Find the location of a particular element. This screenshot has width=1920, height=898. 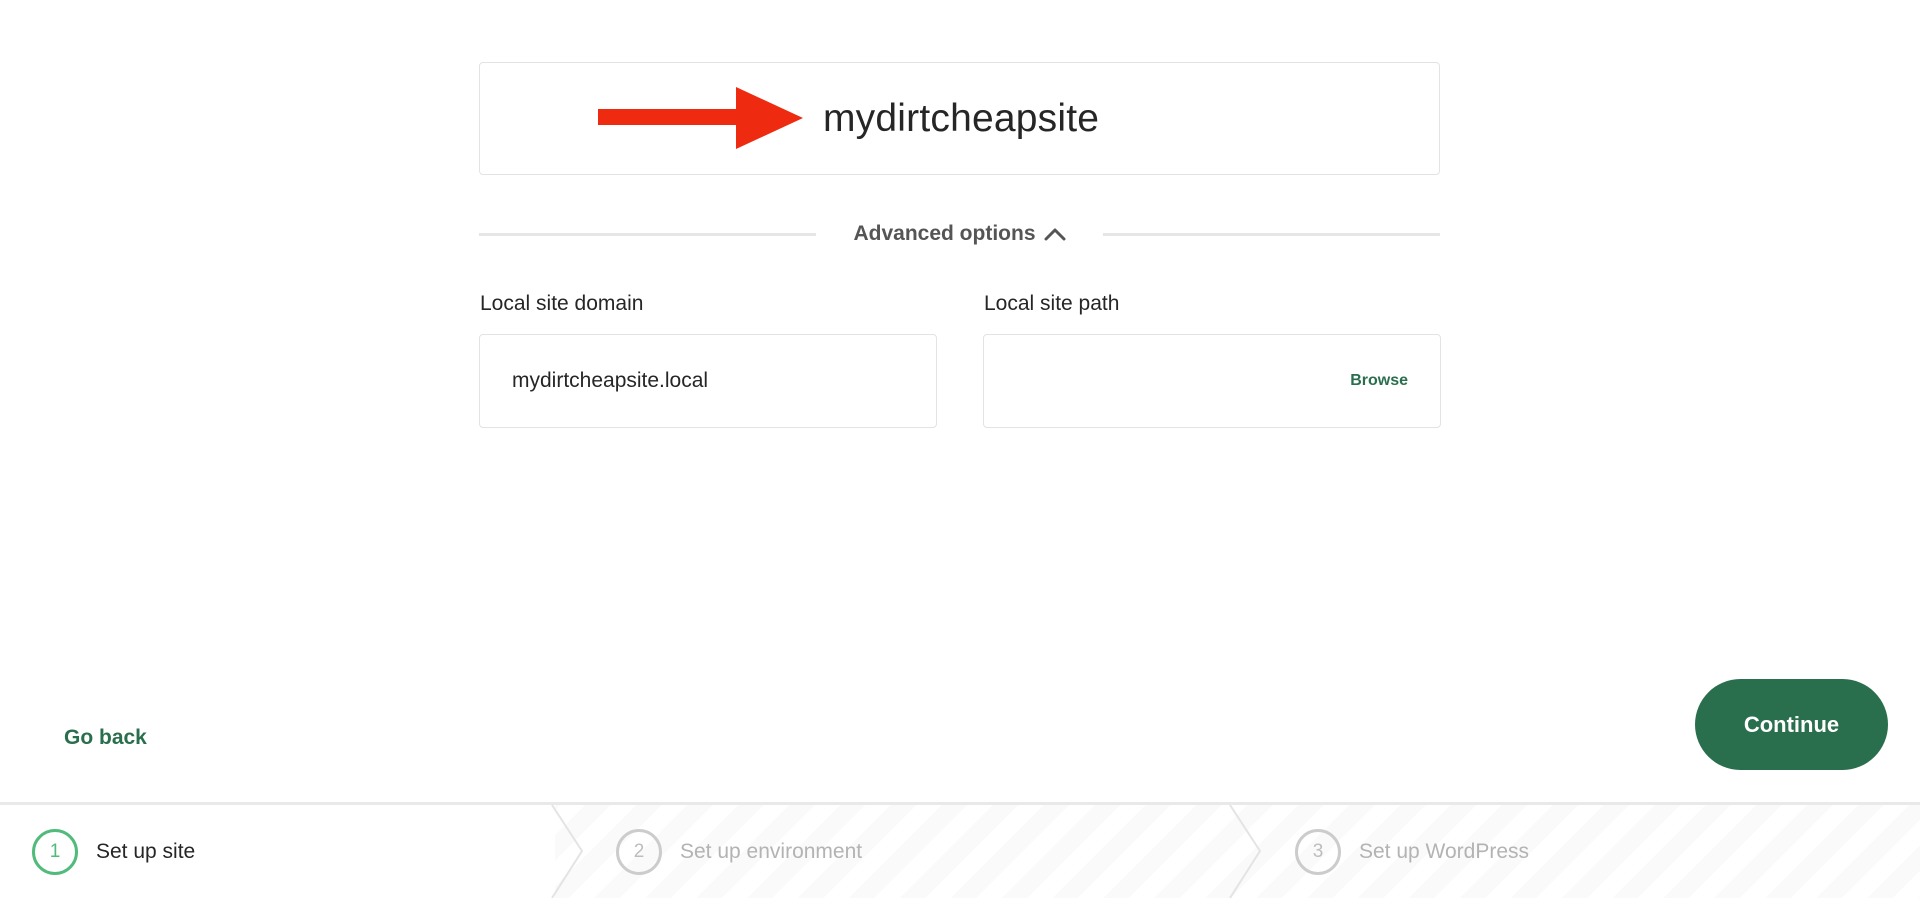

site-name-field: mydirtcheapsite is located at coordinates (959, 118).